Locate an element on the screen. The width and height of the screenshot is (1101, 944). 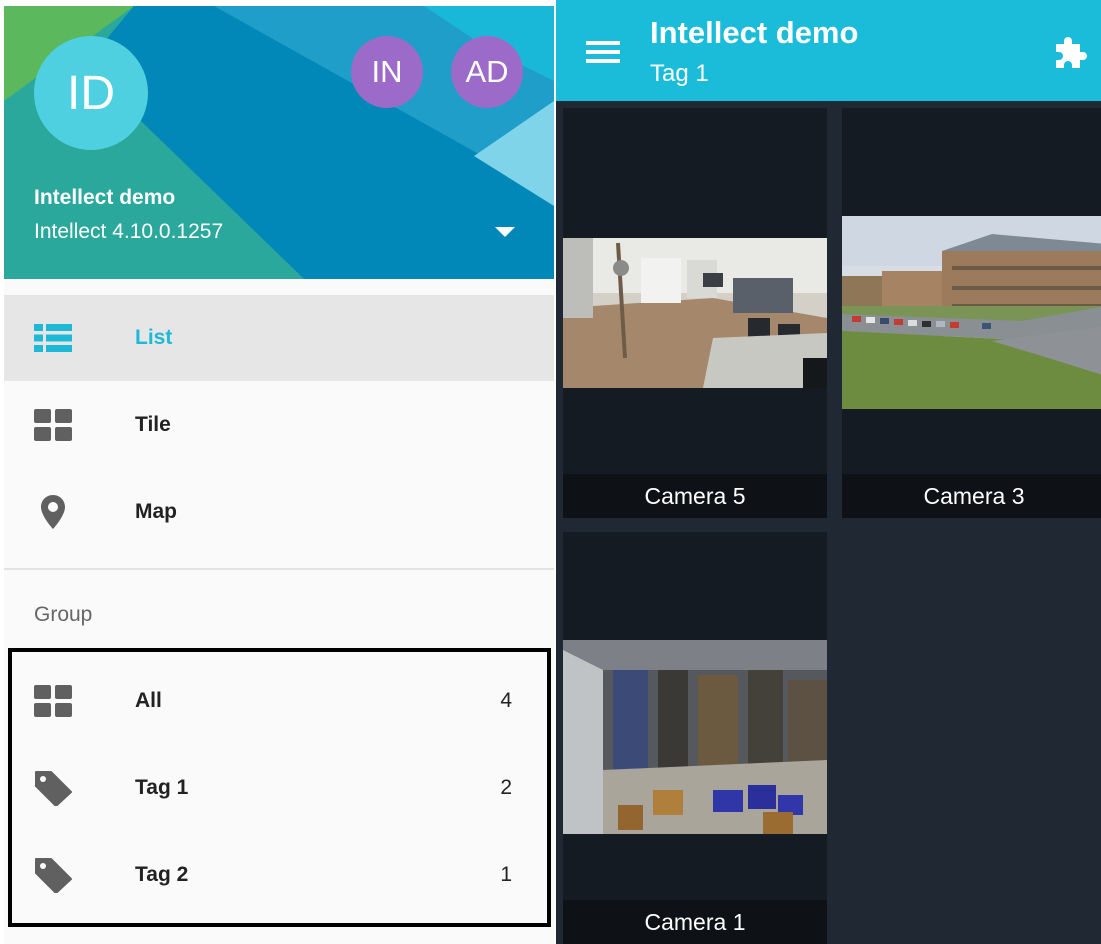
group-section-header: Group is located at coordinates (63, 614).